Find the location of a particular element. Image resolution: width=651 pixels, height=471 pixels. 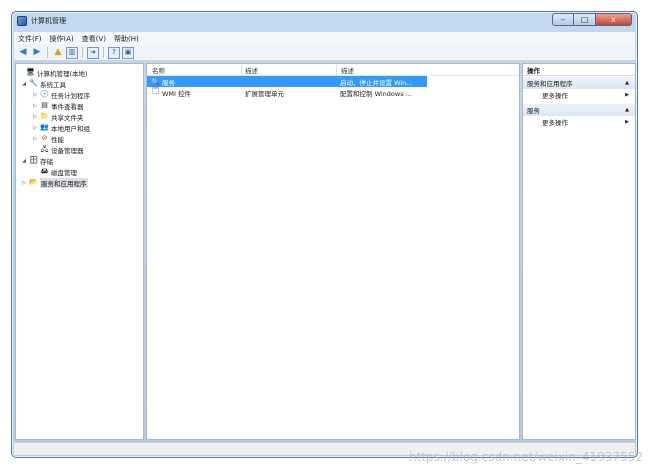

event-viewer-icon: ▤ is located at coordinates (44, 105).